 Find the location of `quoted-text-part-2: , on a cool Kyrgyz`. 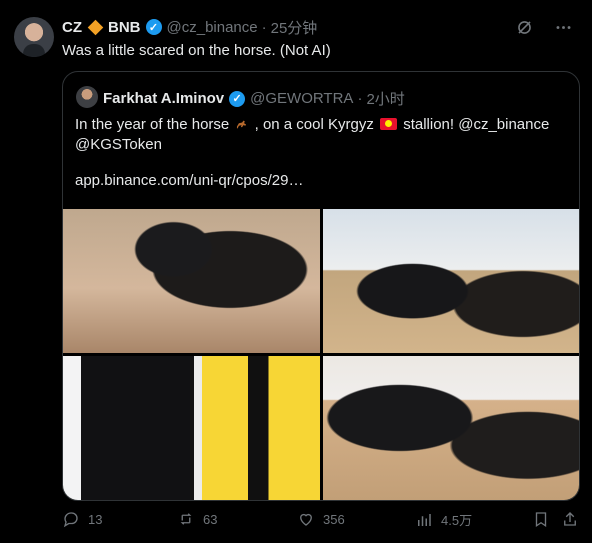

quoted-text-part-2: , on a cool Kyrgyz is located at coordinates (314, 124).